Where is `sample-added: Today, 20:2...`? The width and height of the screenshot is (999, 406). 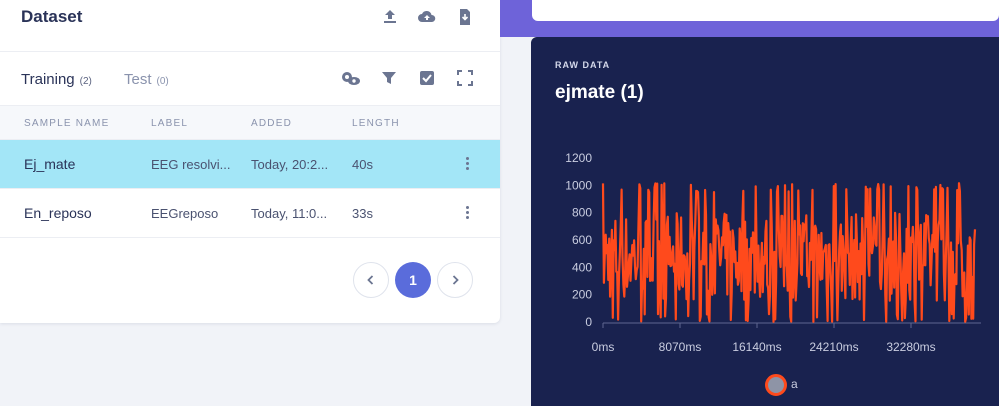 sample-added: Today, 20:2... is located at coordinates (290, 164).